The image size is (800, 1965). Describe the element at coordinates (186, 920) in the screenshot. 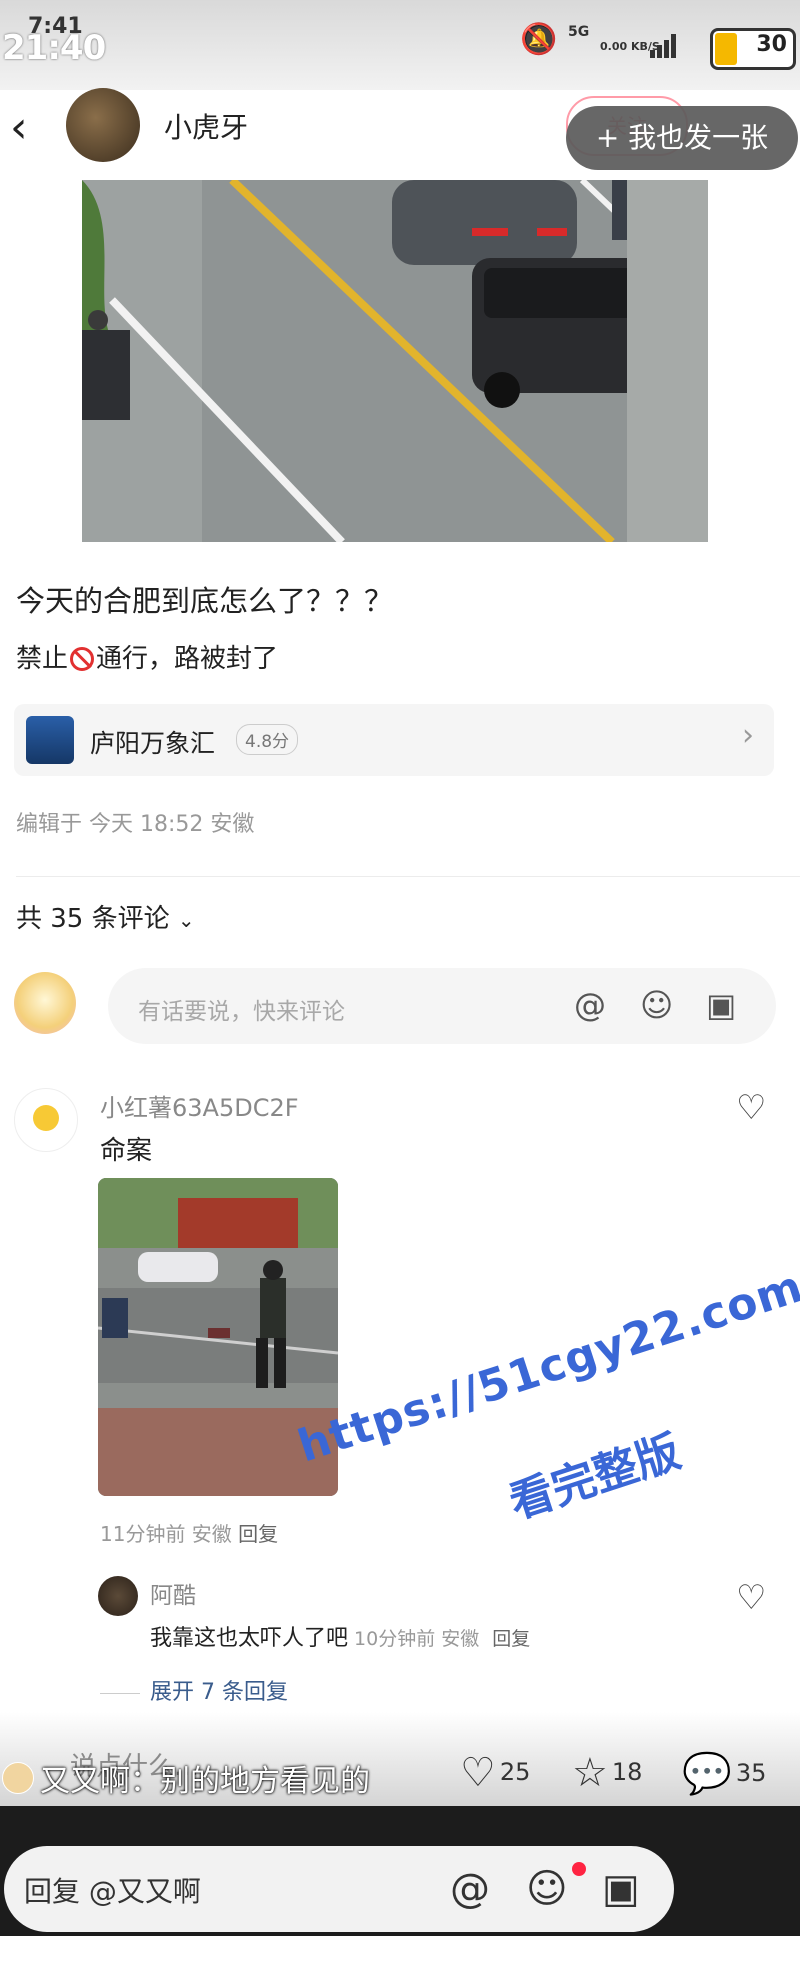

I see `chevron-down-icon: ⌄` at that location.